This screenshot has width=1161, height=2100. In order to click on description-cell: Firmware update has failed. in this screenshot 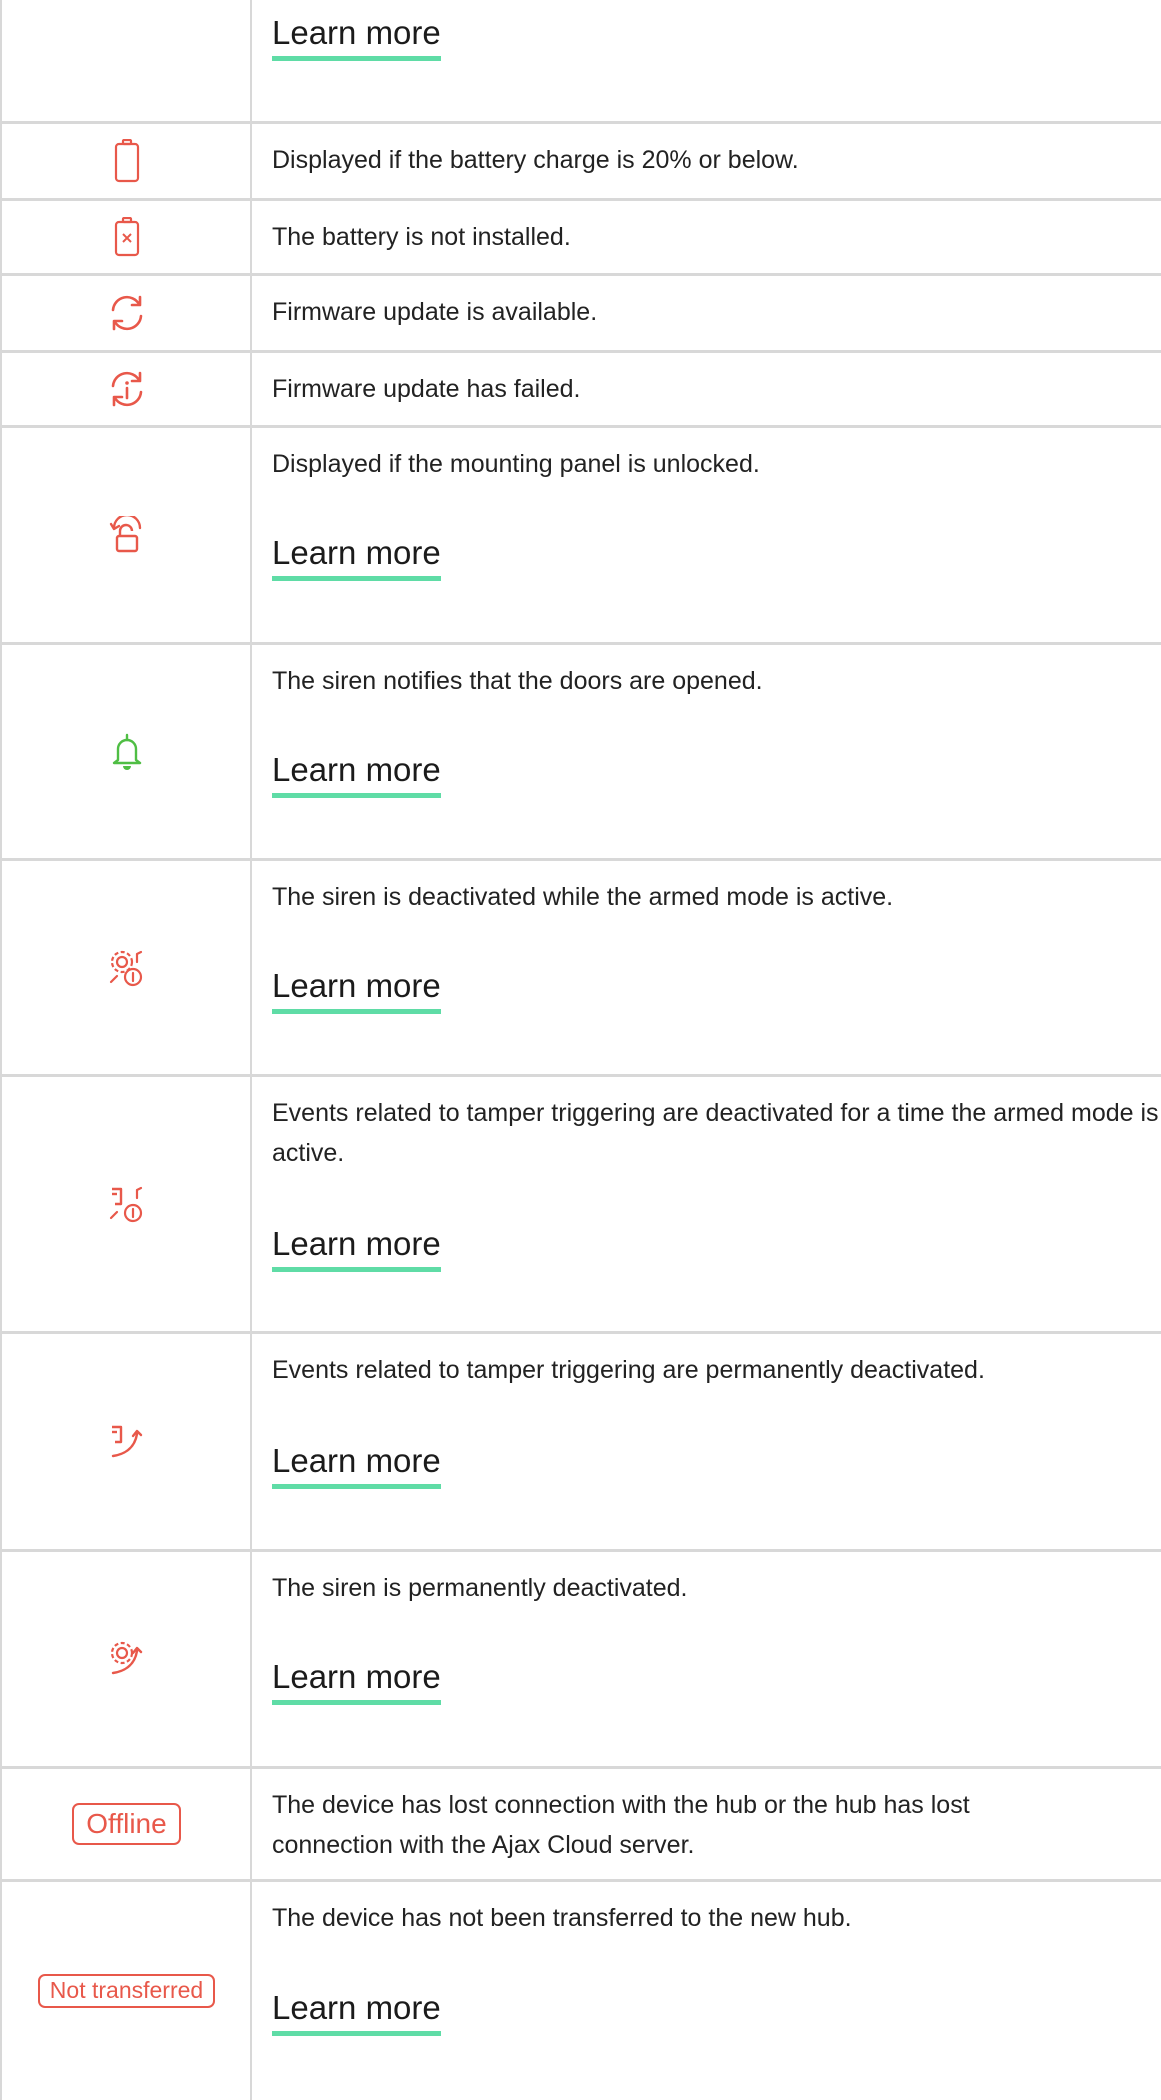, I will do `click(716, 390)`.